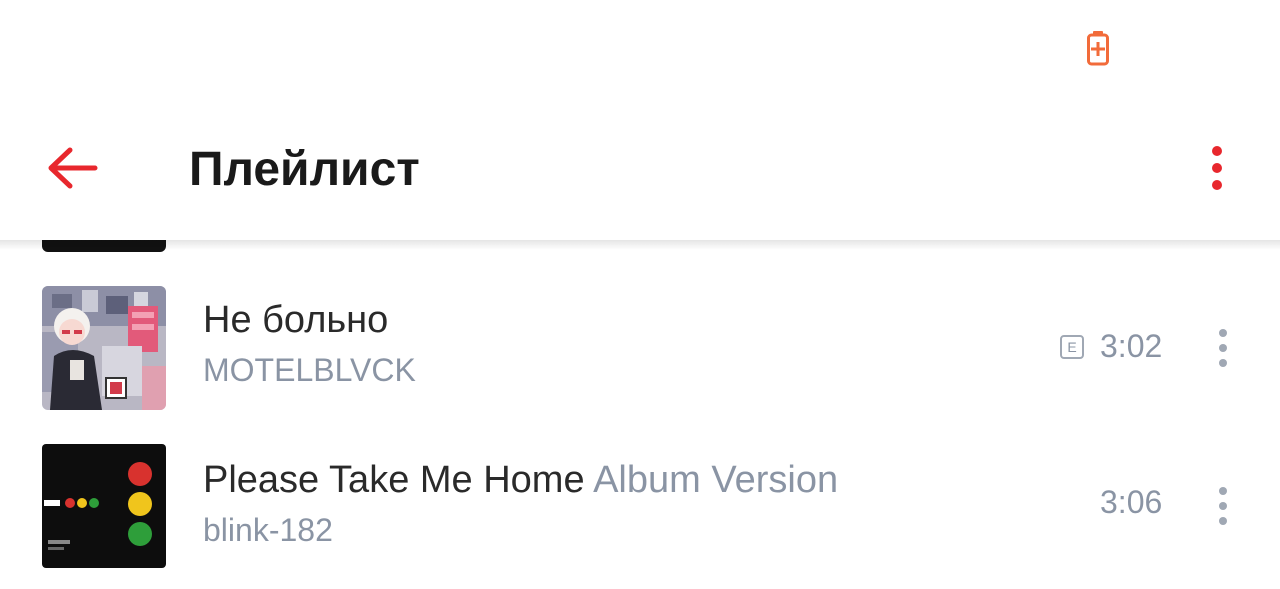 The width and height of the screenshot is (1280, 589). I want to click on page-title: Плейлист, so click(304, 169).